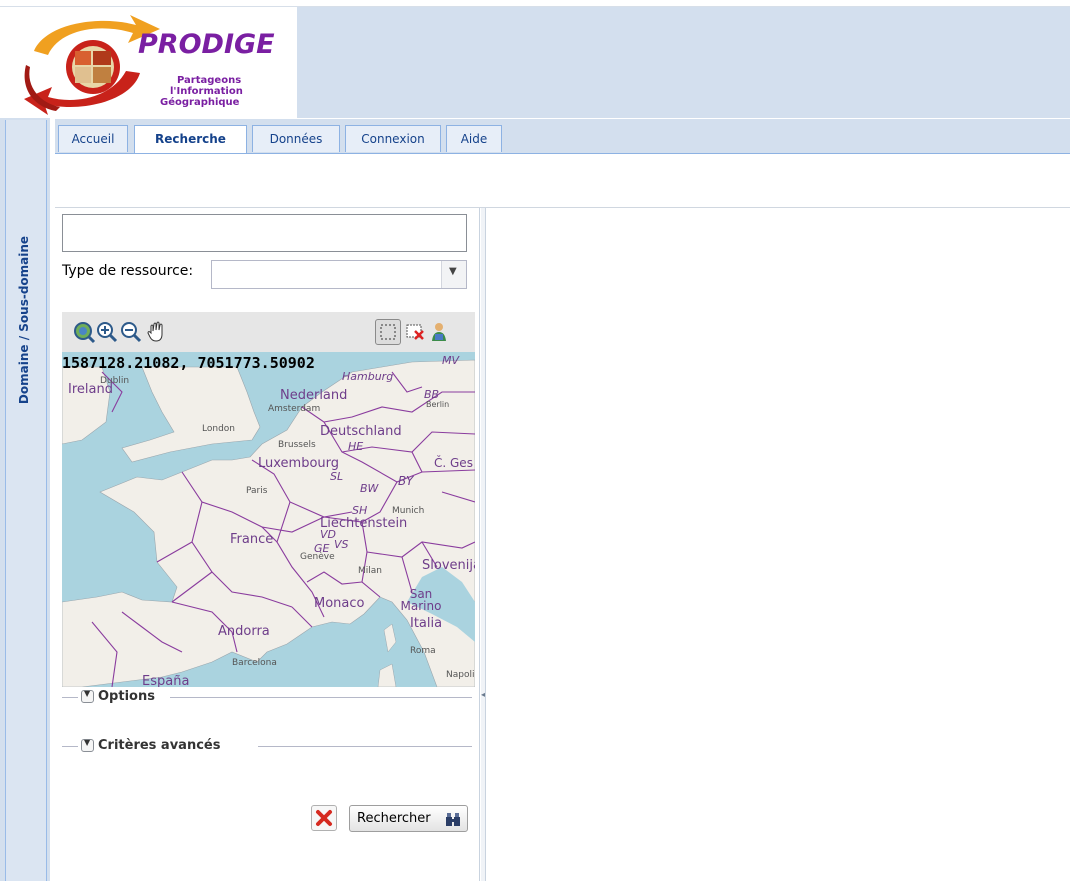 The height and width of the screenshot is (881, 1070). Describe the element at coordinates (254, 663) in the screenshot. I see `map-label-barcelona: Barcelona` at that location.